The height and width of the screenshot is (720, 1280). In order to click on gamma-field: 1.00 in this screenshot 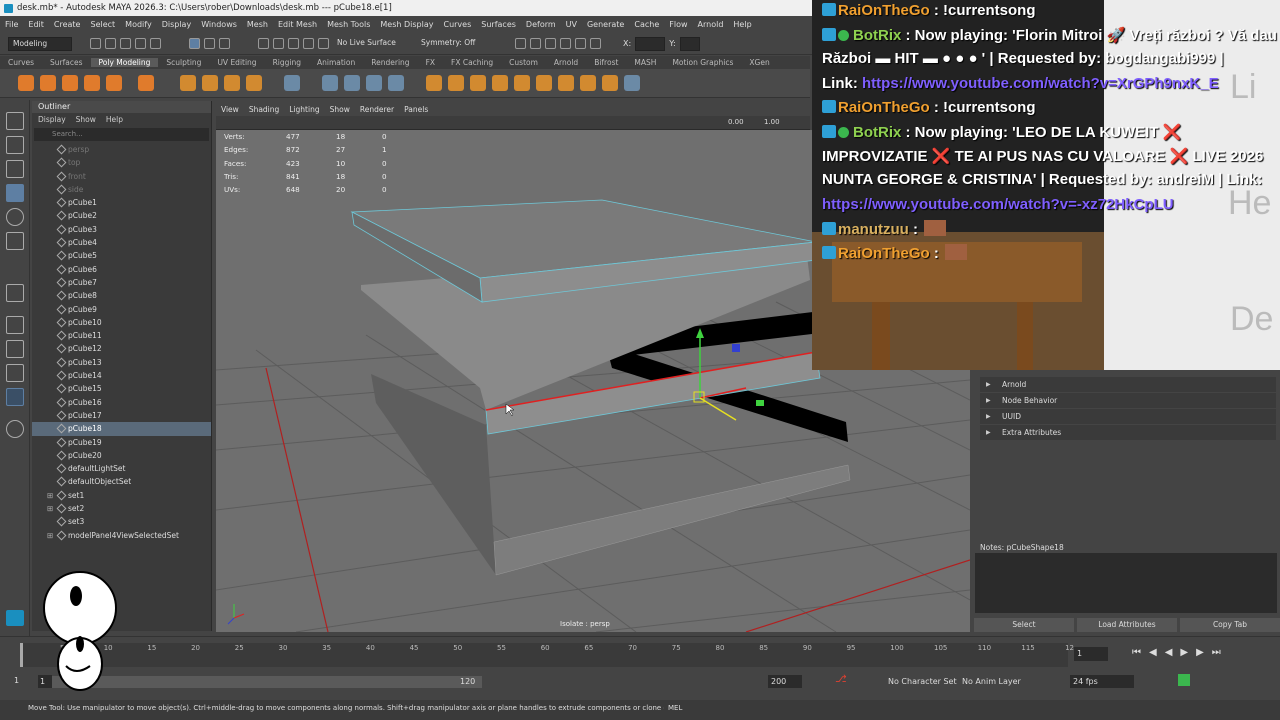, I will do `click(772, 122)`.